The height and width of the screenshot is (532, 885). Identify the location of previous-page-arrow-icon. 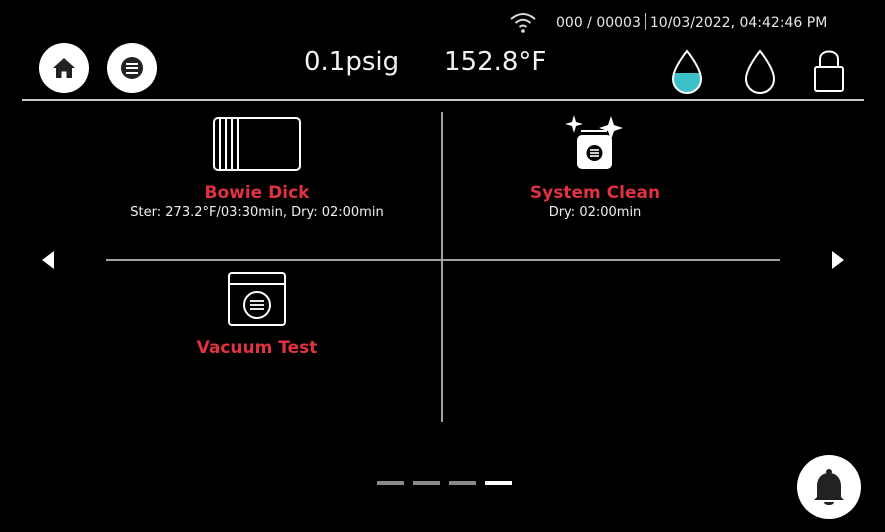
(48, 260).